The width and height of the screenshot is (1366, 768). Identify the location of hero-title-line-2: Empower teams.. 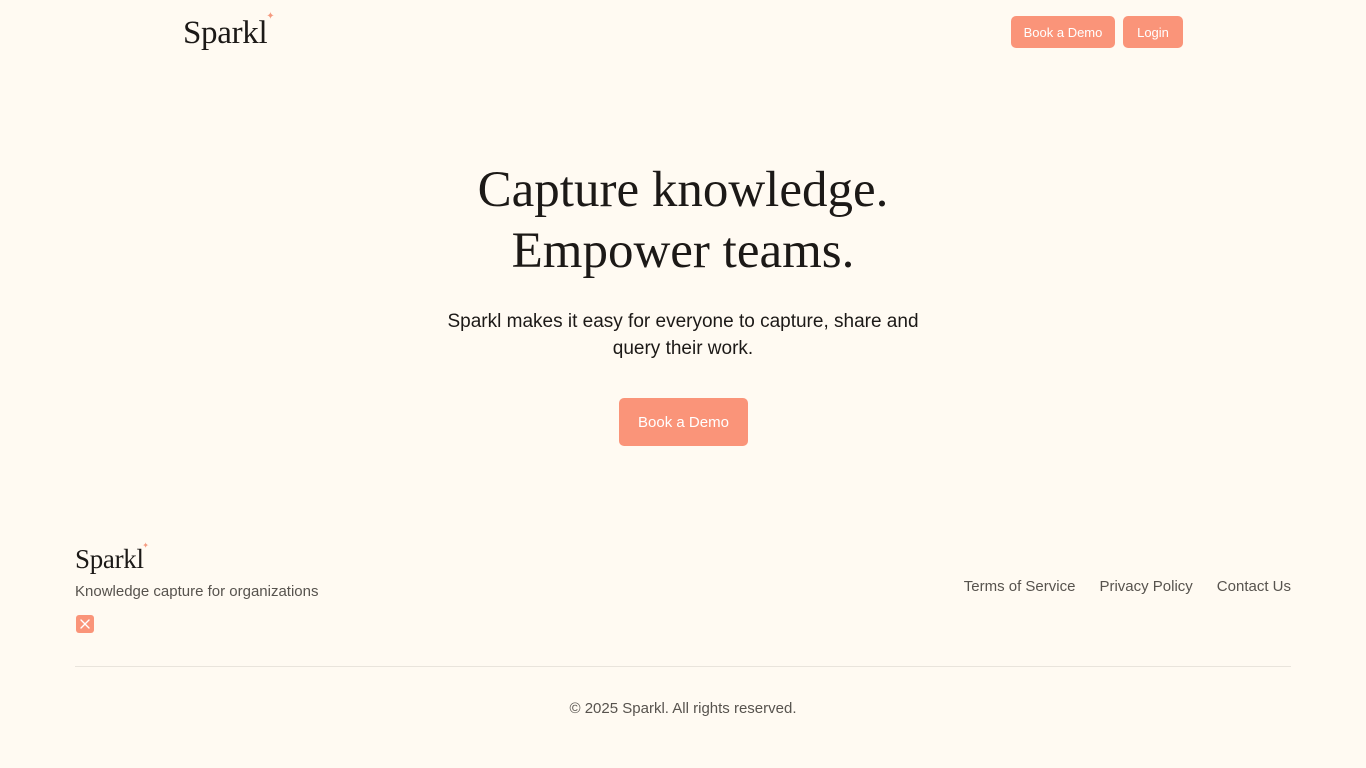
(683, 251).